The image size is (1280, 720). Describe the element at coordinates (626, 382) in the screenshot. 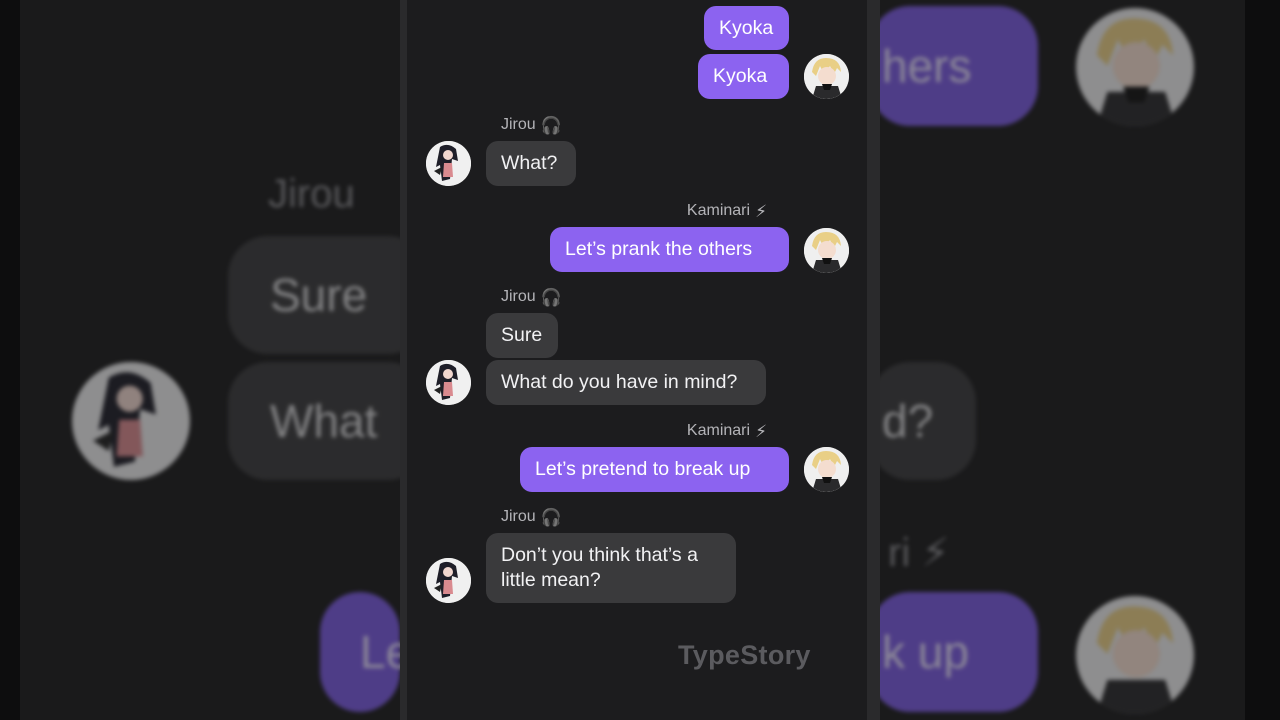

I see `message-bubble-received: What do you have in mind?` at that location.